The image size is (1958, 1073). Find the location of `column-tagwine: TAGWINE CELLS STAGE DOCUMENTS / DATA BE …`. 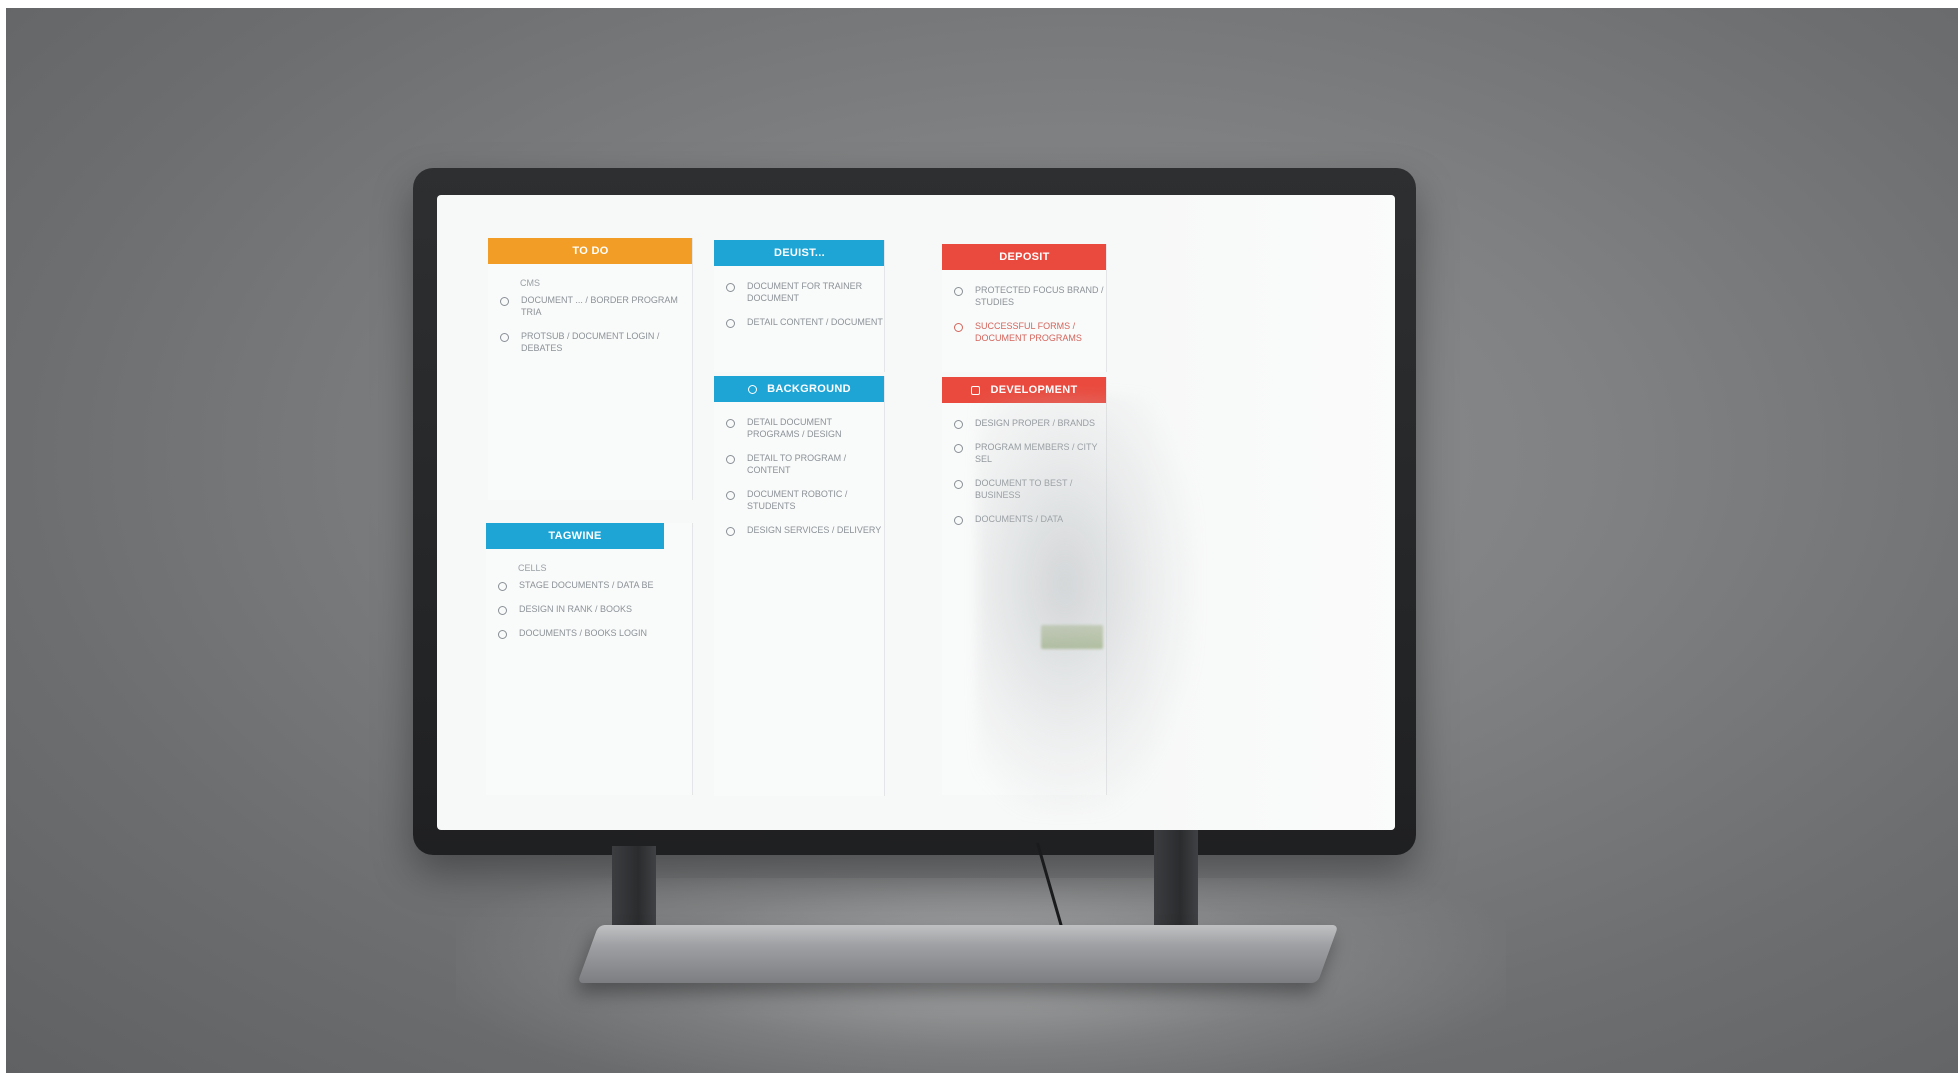

column-tagwine: TAGWINE CELLS STAGE DOCUMENTS / DATA BE … is located at coordinates (589, 659).